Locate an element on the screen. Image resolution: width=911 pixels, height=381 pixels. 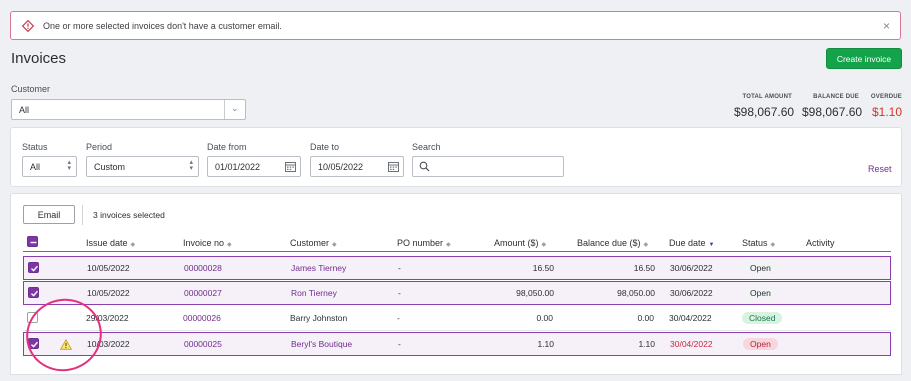
status-filter: All ▴ ▾ is located at coordinates (49, 166).